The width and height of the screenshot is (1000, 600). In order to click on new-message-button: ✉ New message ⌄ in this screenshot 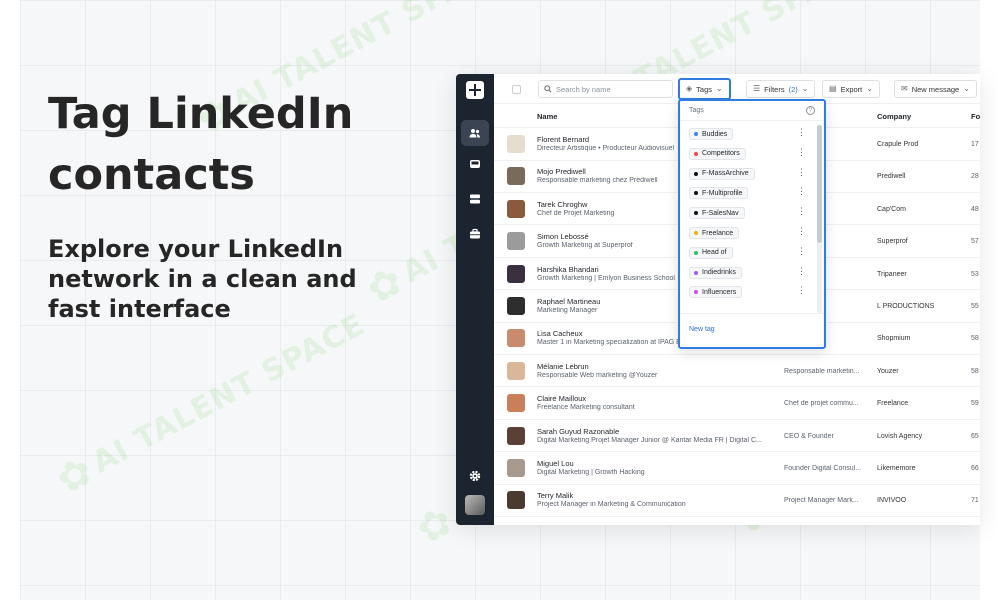, I will do `click(935, 89)`.